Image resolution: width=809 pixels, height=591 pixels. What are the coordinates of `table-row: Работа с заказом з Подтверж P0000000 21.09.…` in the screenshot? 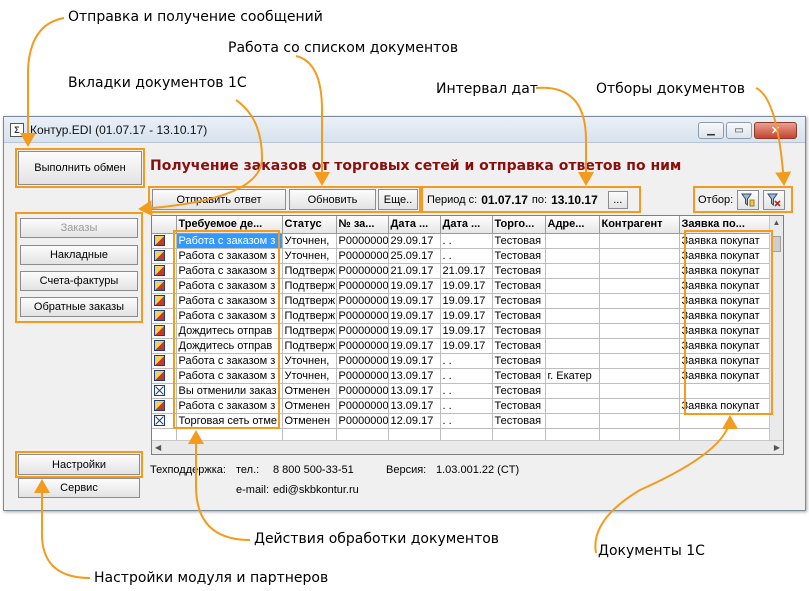 It's located at (462, 271).